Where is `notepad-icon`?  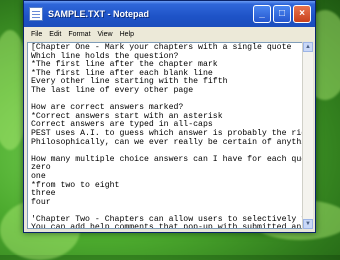 notepad-icon is located at coordinates (36, 14).